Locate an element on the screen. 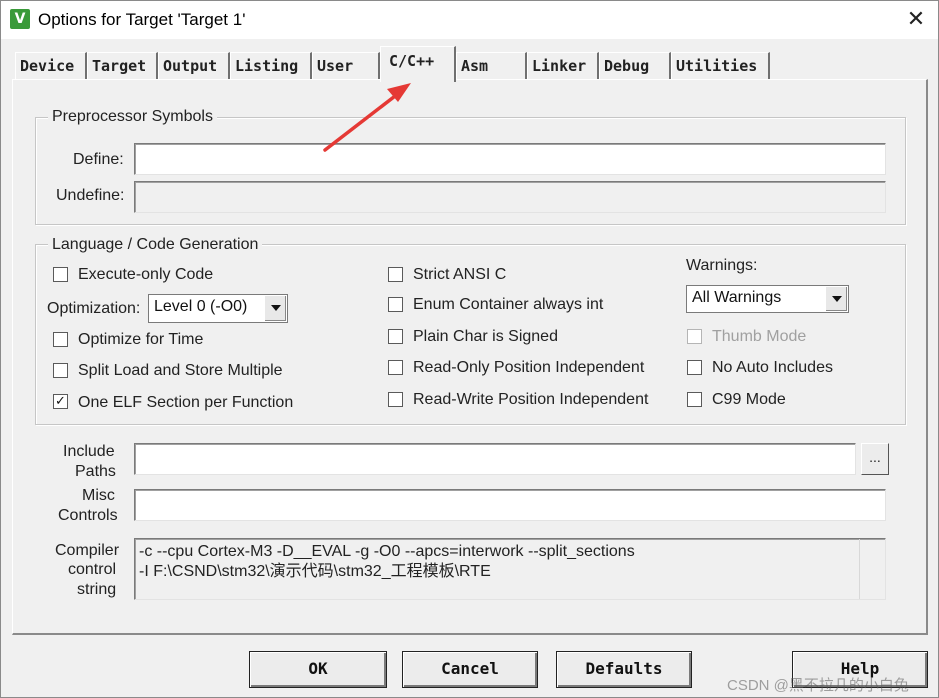 The height and width of the screenshot is (698, 939). compiler-string-label-1: Compiler is located at coordinates (87, 550).